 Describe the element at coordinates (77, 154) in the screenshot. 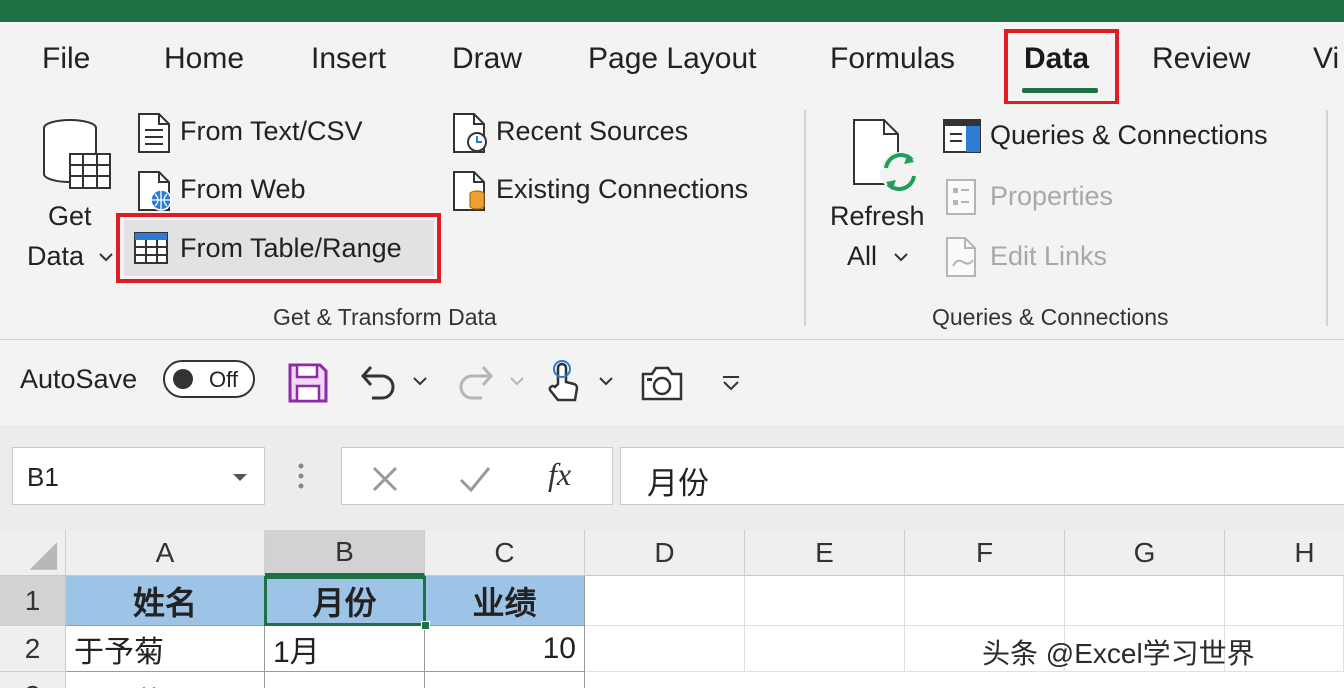

I see `database-grid-icon` at that location.